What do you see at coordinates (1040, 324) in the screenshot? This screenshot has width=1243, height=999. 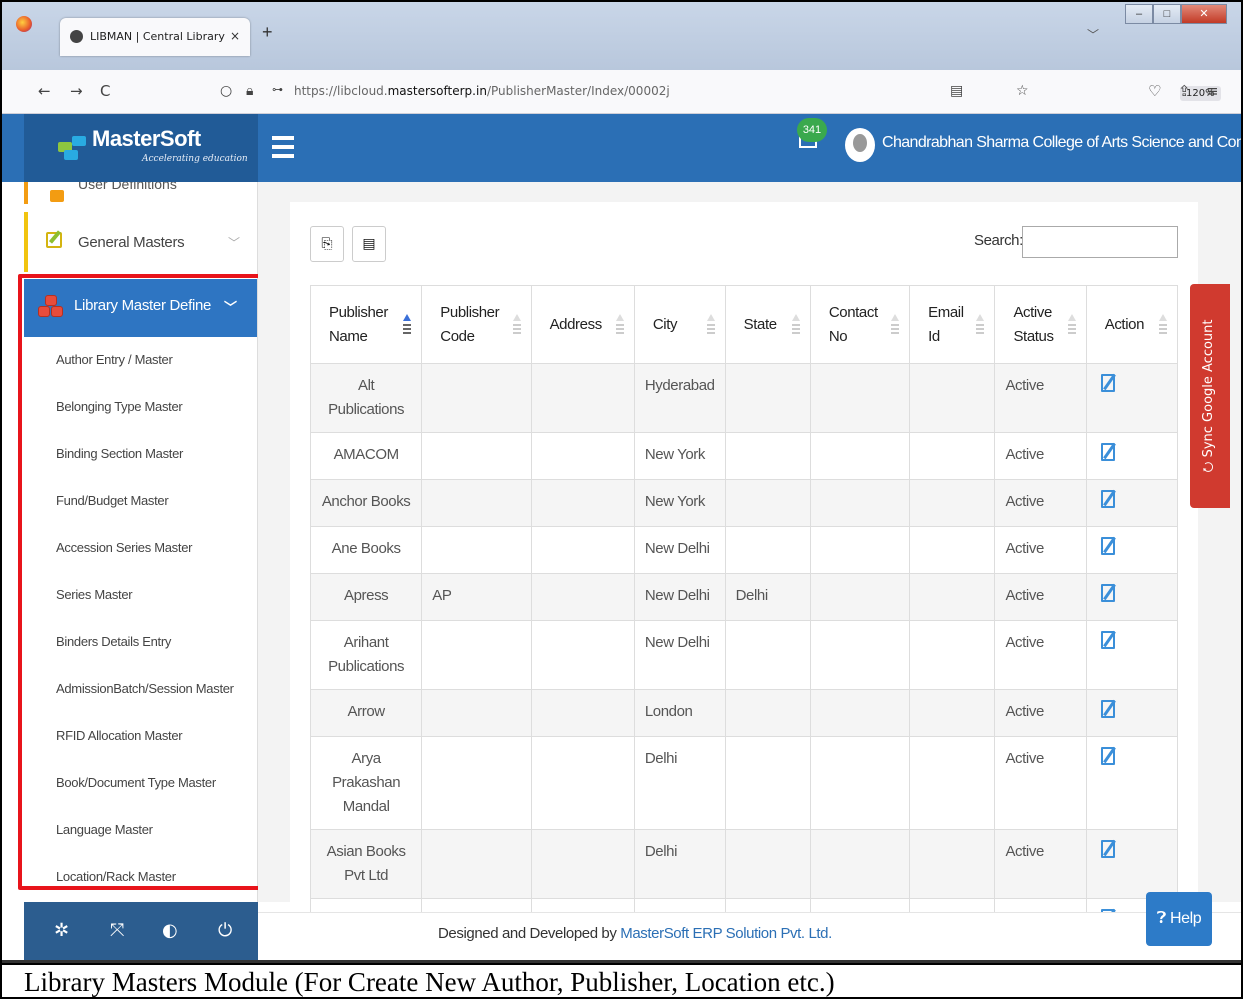 I see `column-header-active-status: Active Status` at bounding box center [1040, 324].